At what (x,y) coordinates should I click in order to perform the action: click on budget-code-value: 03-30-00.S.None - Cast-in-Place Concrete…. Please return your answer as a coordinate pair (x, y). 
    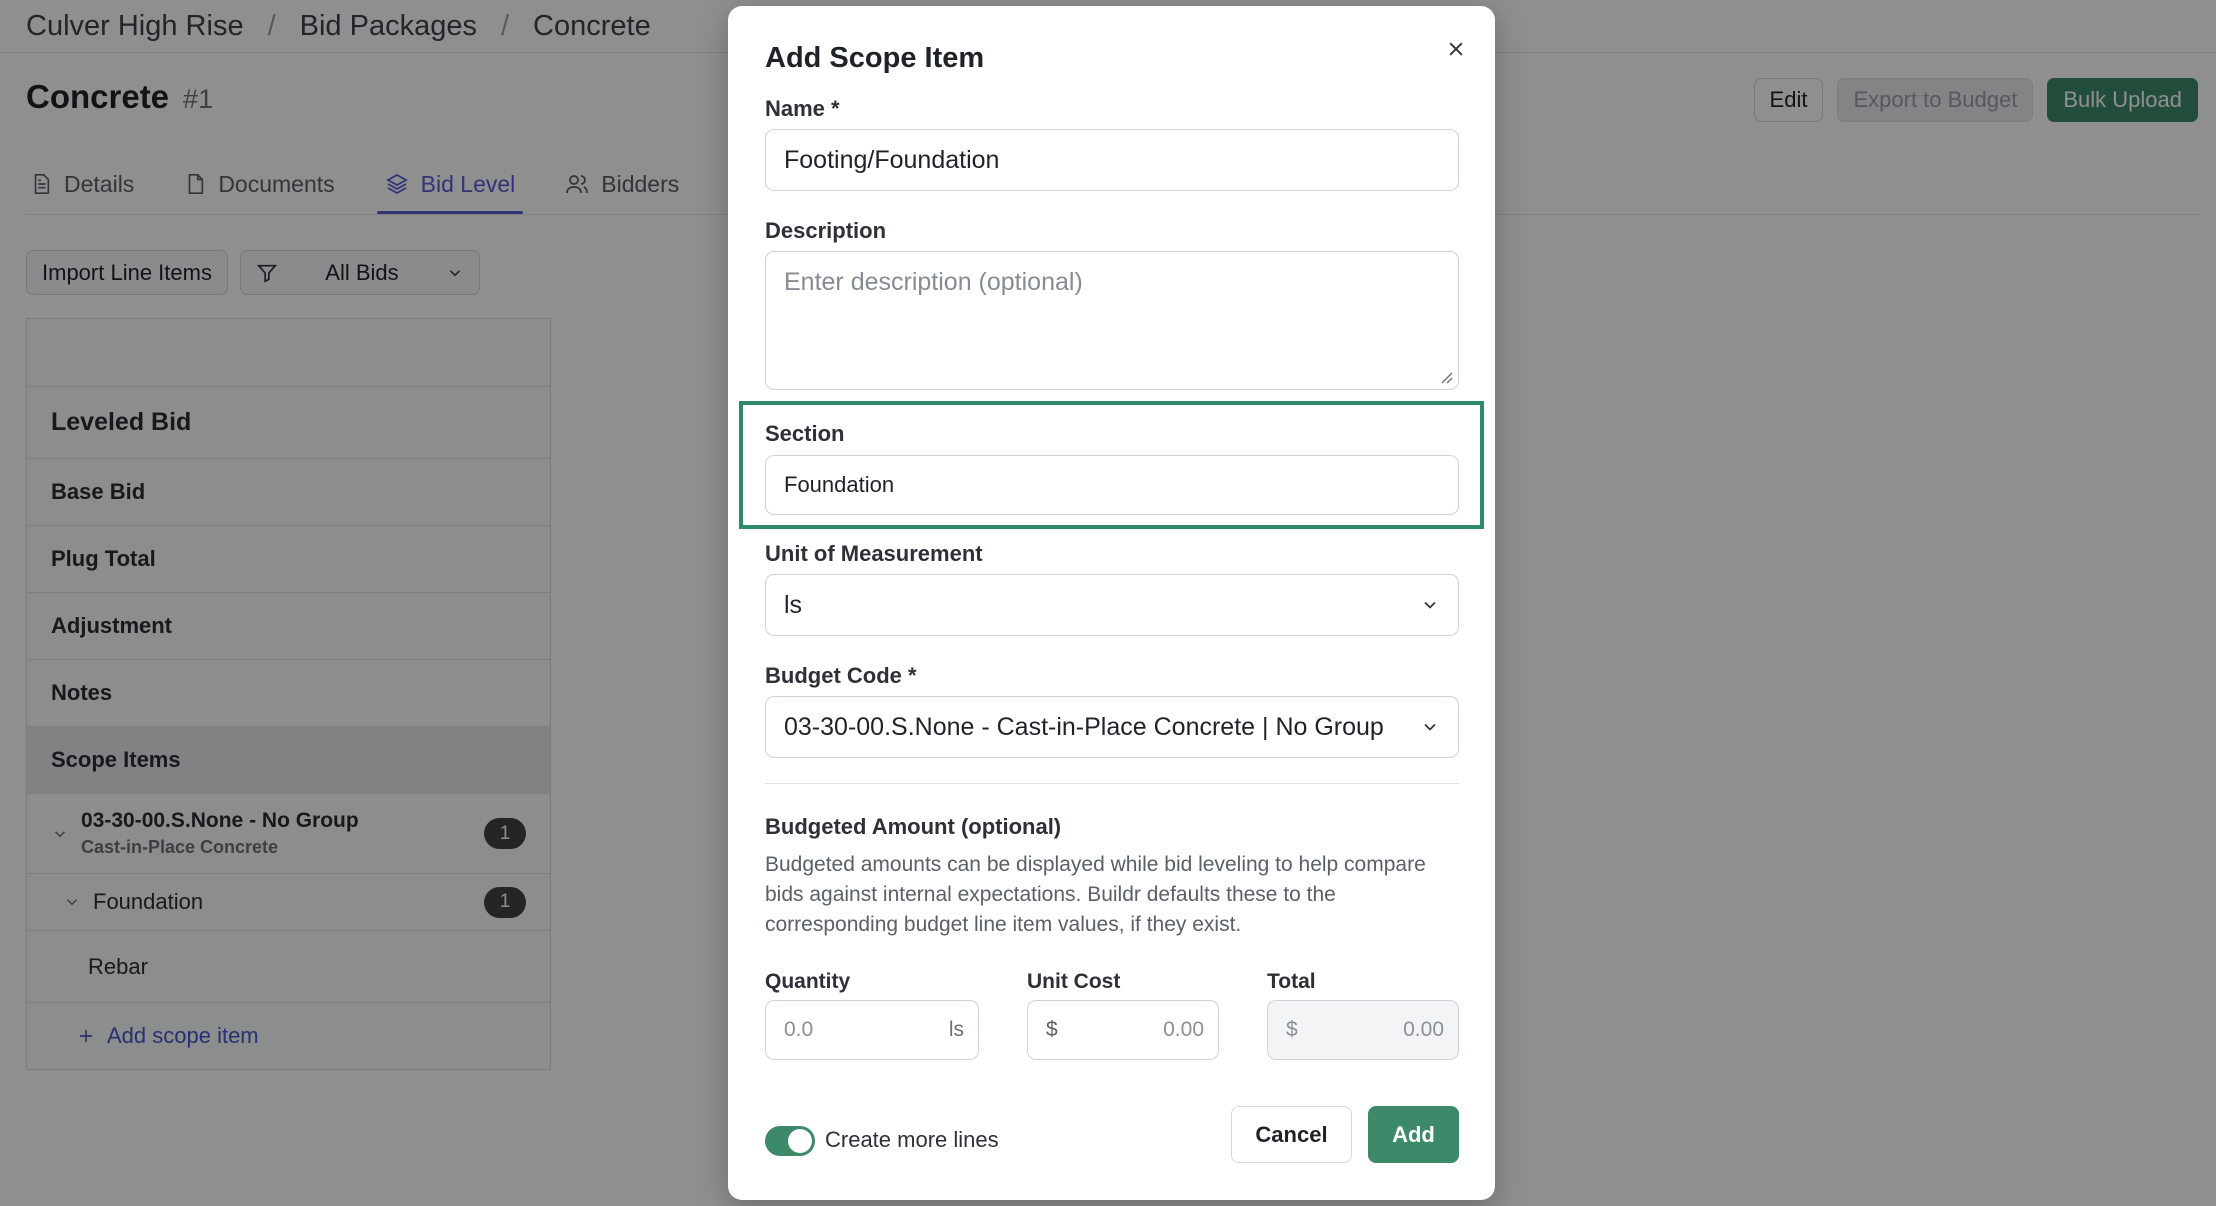
    Looking at the image, I should click on (1084, 726).